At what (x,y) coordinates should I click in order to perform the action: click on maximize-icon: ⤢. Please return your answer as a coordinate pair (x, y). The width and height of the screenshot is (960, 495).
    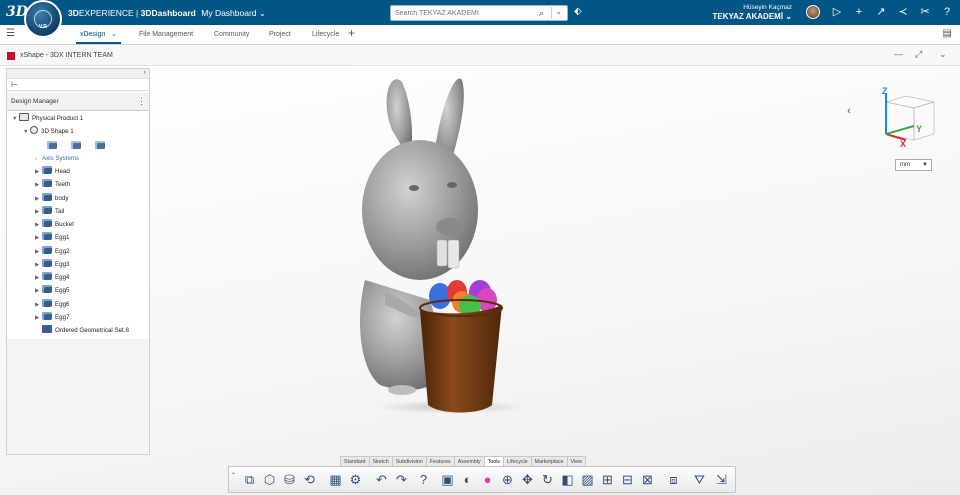
    Looking at the image, I should click on (918, 54).